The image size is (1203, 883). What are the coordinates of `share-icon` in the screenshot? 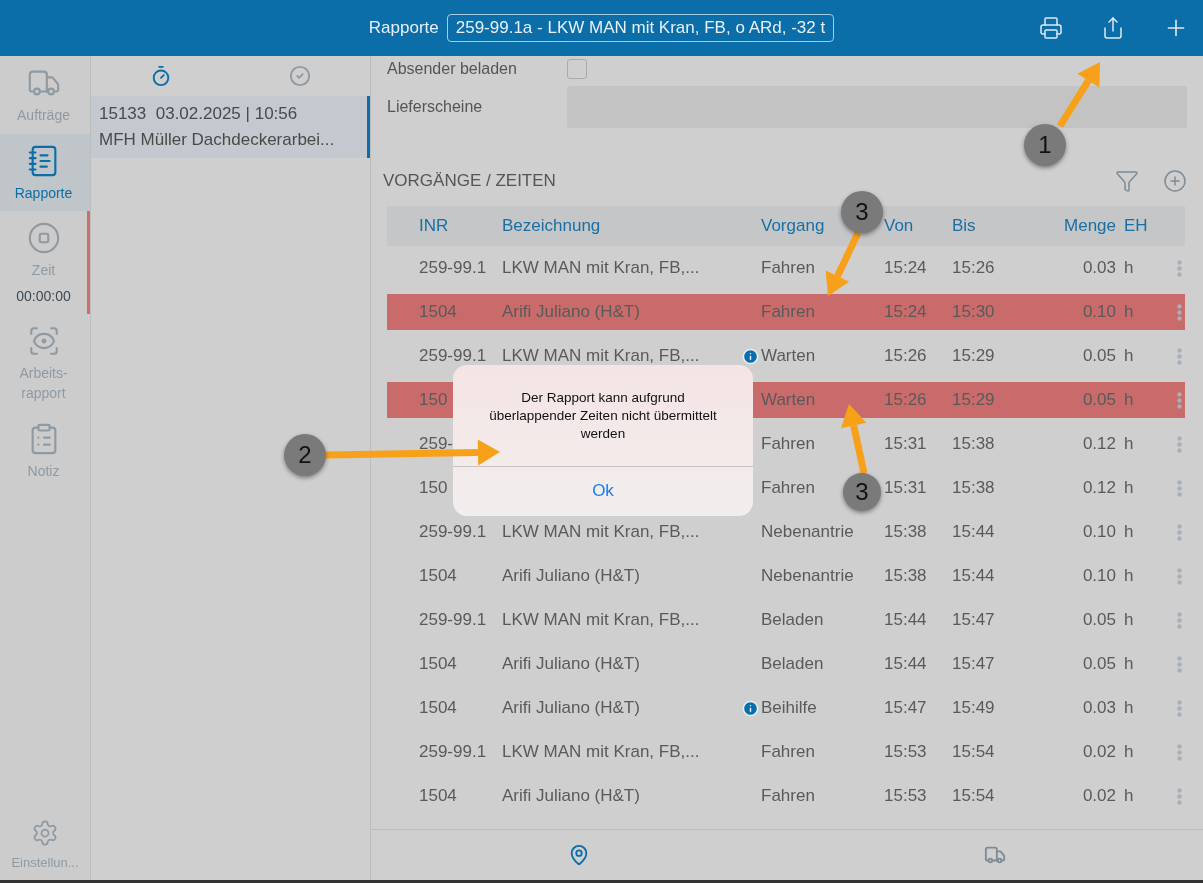 It's located at (1113, 28).